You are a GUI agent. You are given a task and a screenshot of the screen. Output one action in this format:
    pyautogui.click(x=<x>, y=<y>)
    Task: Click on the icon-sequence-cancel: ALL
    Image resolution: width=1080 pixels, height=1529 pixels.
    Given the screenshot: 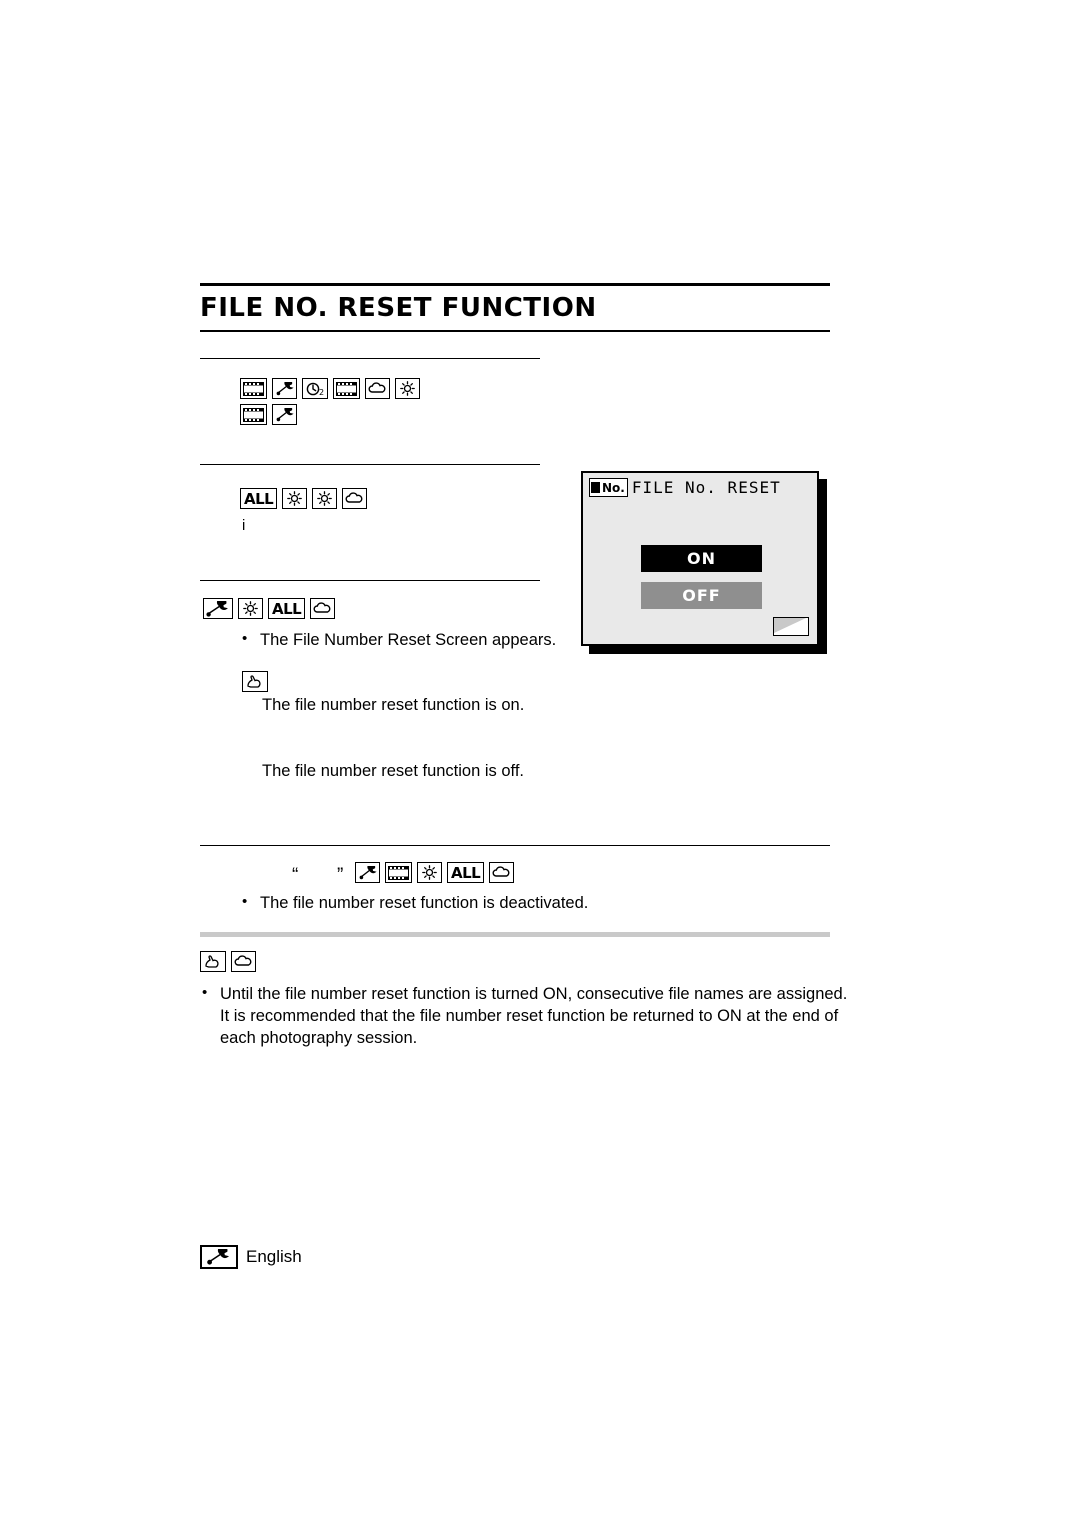 What is the action you would take?
    pyautogui.click(x=435, y=872)
    